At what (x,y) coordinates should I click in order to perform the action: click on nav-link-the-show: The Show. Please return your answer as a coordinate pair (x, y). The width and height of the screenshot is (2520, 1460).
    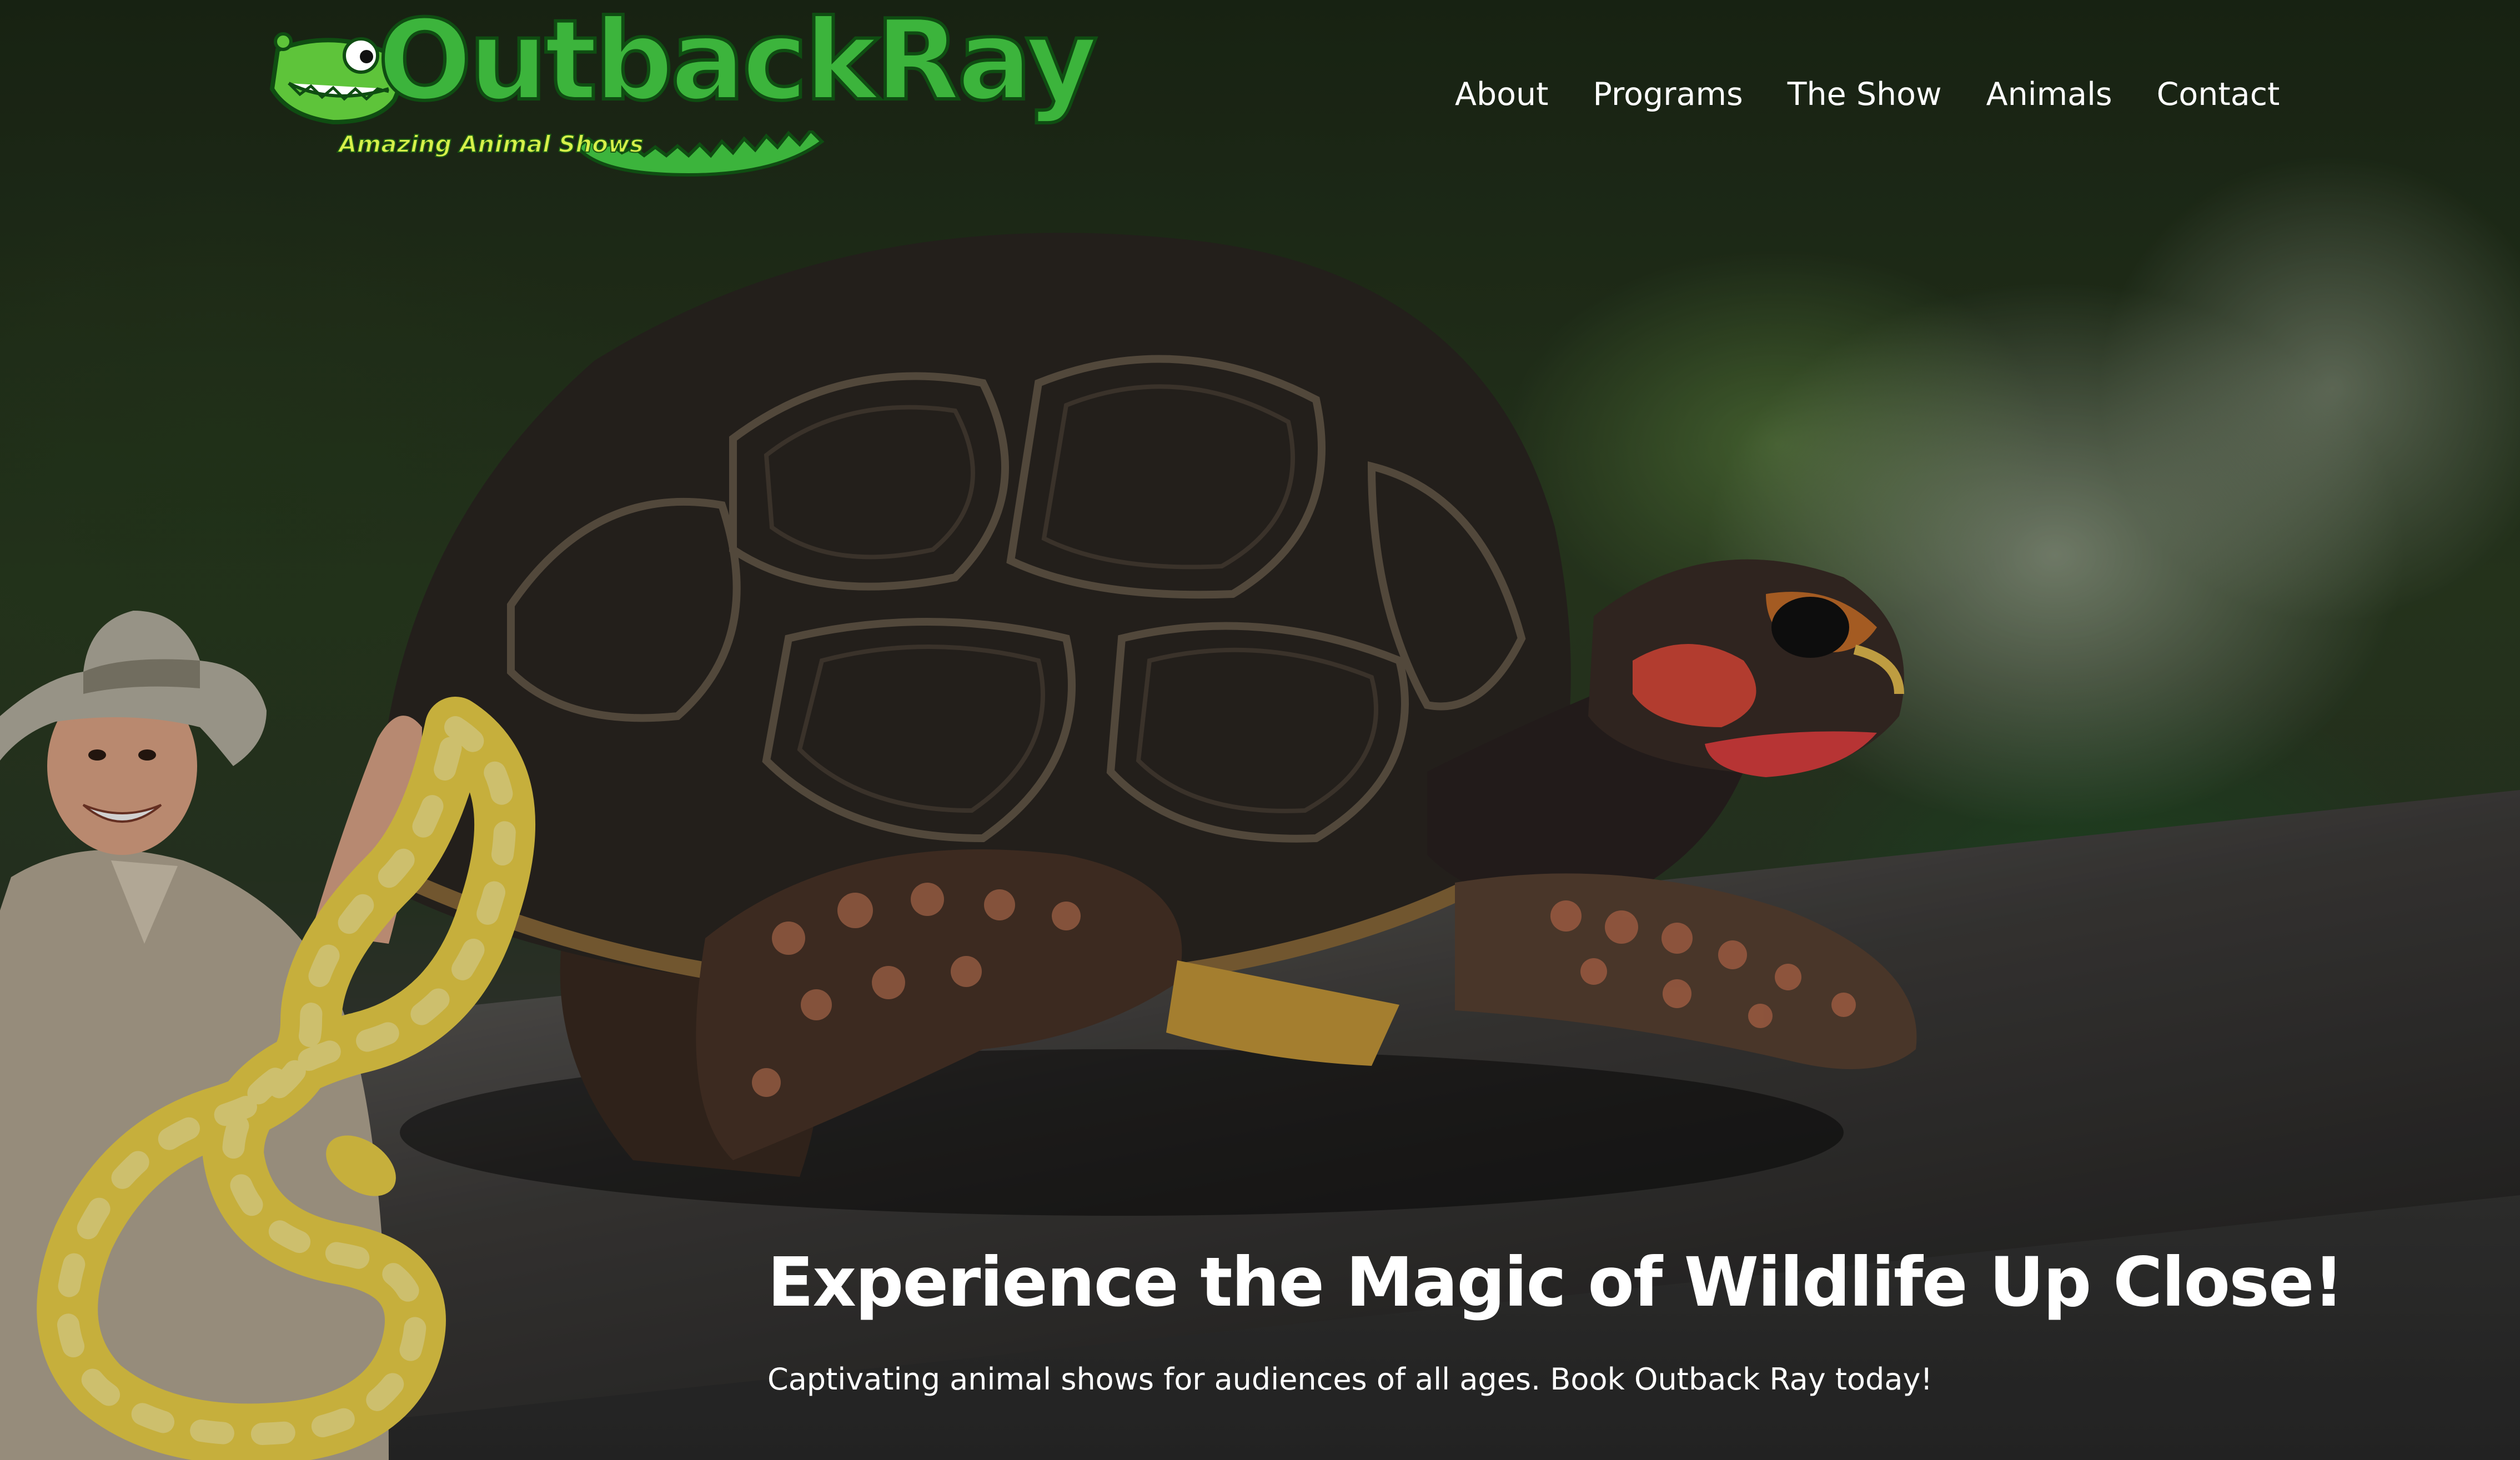
    Looking at the image, I should click on (1865, 94).